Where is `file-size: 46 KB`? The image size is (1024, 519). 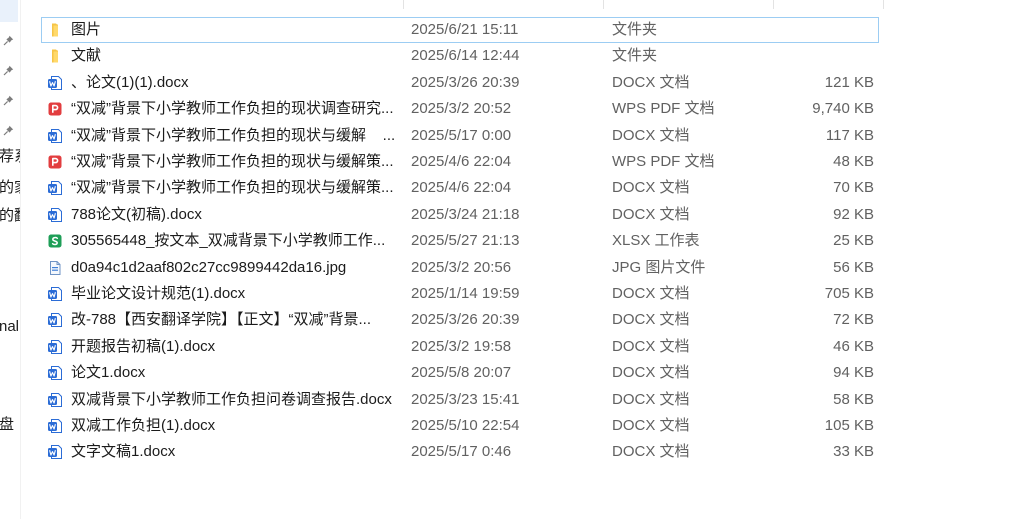
file-size: 46 KB is located at coordinates (853, 346).